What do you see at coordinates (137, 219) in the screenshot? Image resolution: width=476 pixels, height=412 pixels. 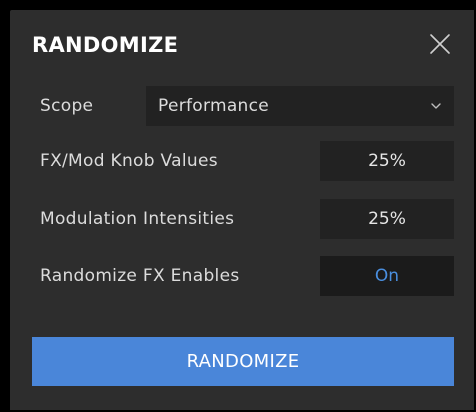 I see `modulation-intensities-label: Modulation Intensities` at bounding box center [137, 219].